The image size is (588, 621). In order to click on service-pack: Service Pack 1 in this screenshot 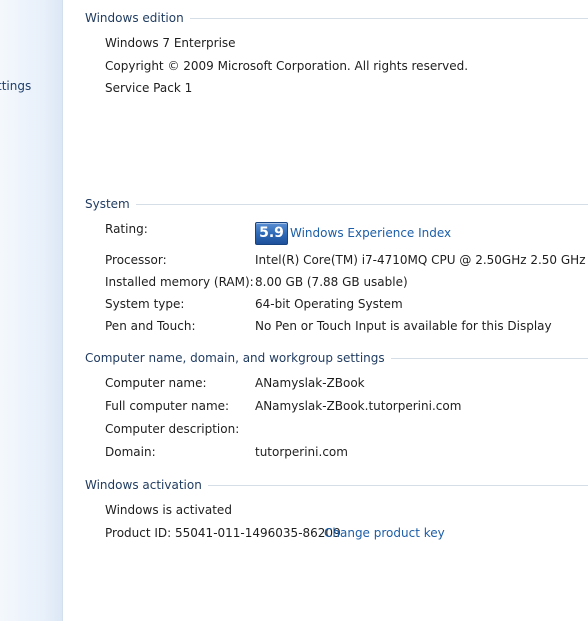, I will do `click(149, 88)`.